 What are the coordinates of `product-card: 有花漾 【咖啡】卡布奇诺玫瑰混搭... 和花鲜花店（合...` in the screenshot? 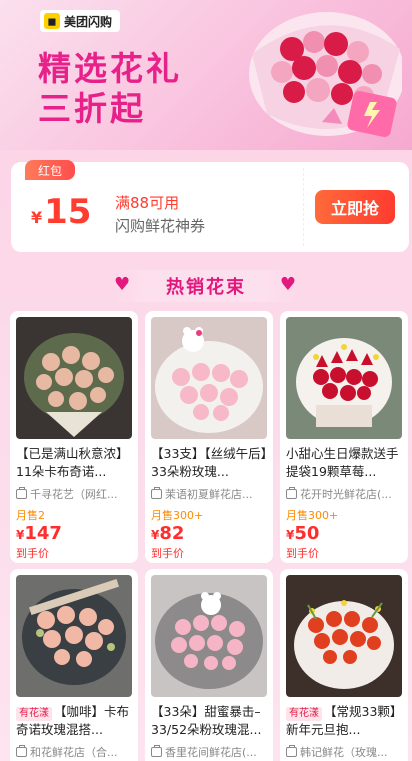 It's located at (74, 665).